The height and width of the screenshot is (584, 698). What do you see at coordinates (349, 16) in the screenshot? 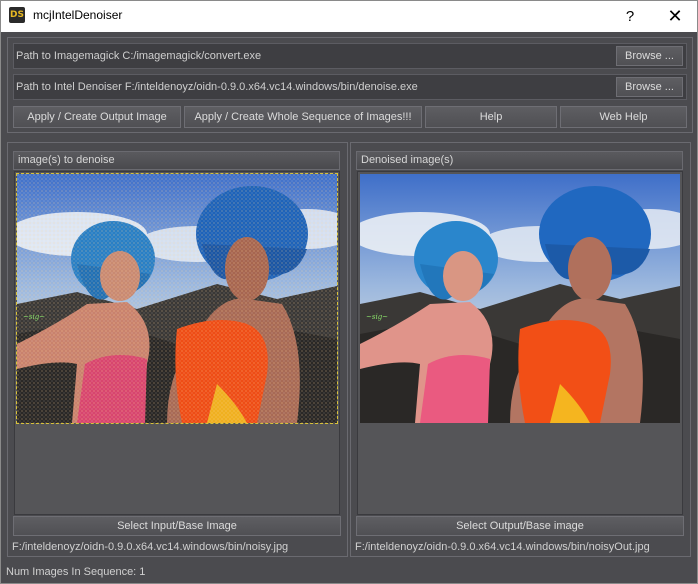
I see `title-bar: DS mcjIntelDenoiser ? ✕` at bounding box center [349, 16].